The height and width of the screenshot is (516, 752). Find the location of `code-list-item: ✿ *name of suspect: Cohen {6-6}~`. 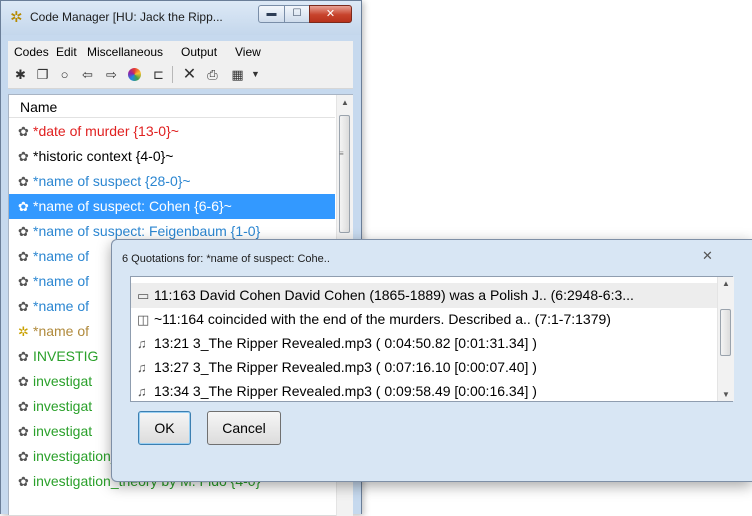

code-list-item: ✿ *name of suspect: Cohen {6-6}~ is located at coordinates (172, 206).